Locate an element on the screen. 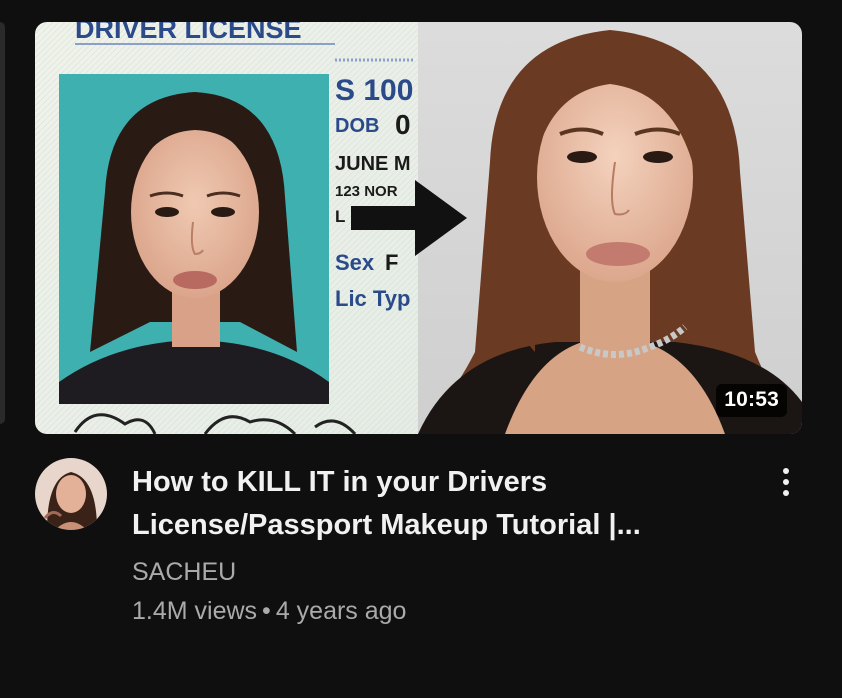 The width and height of the screenshot is (842, 698). license-line: L is located at coordinates (340, 216).